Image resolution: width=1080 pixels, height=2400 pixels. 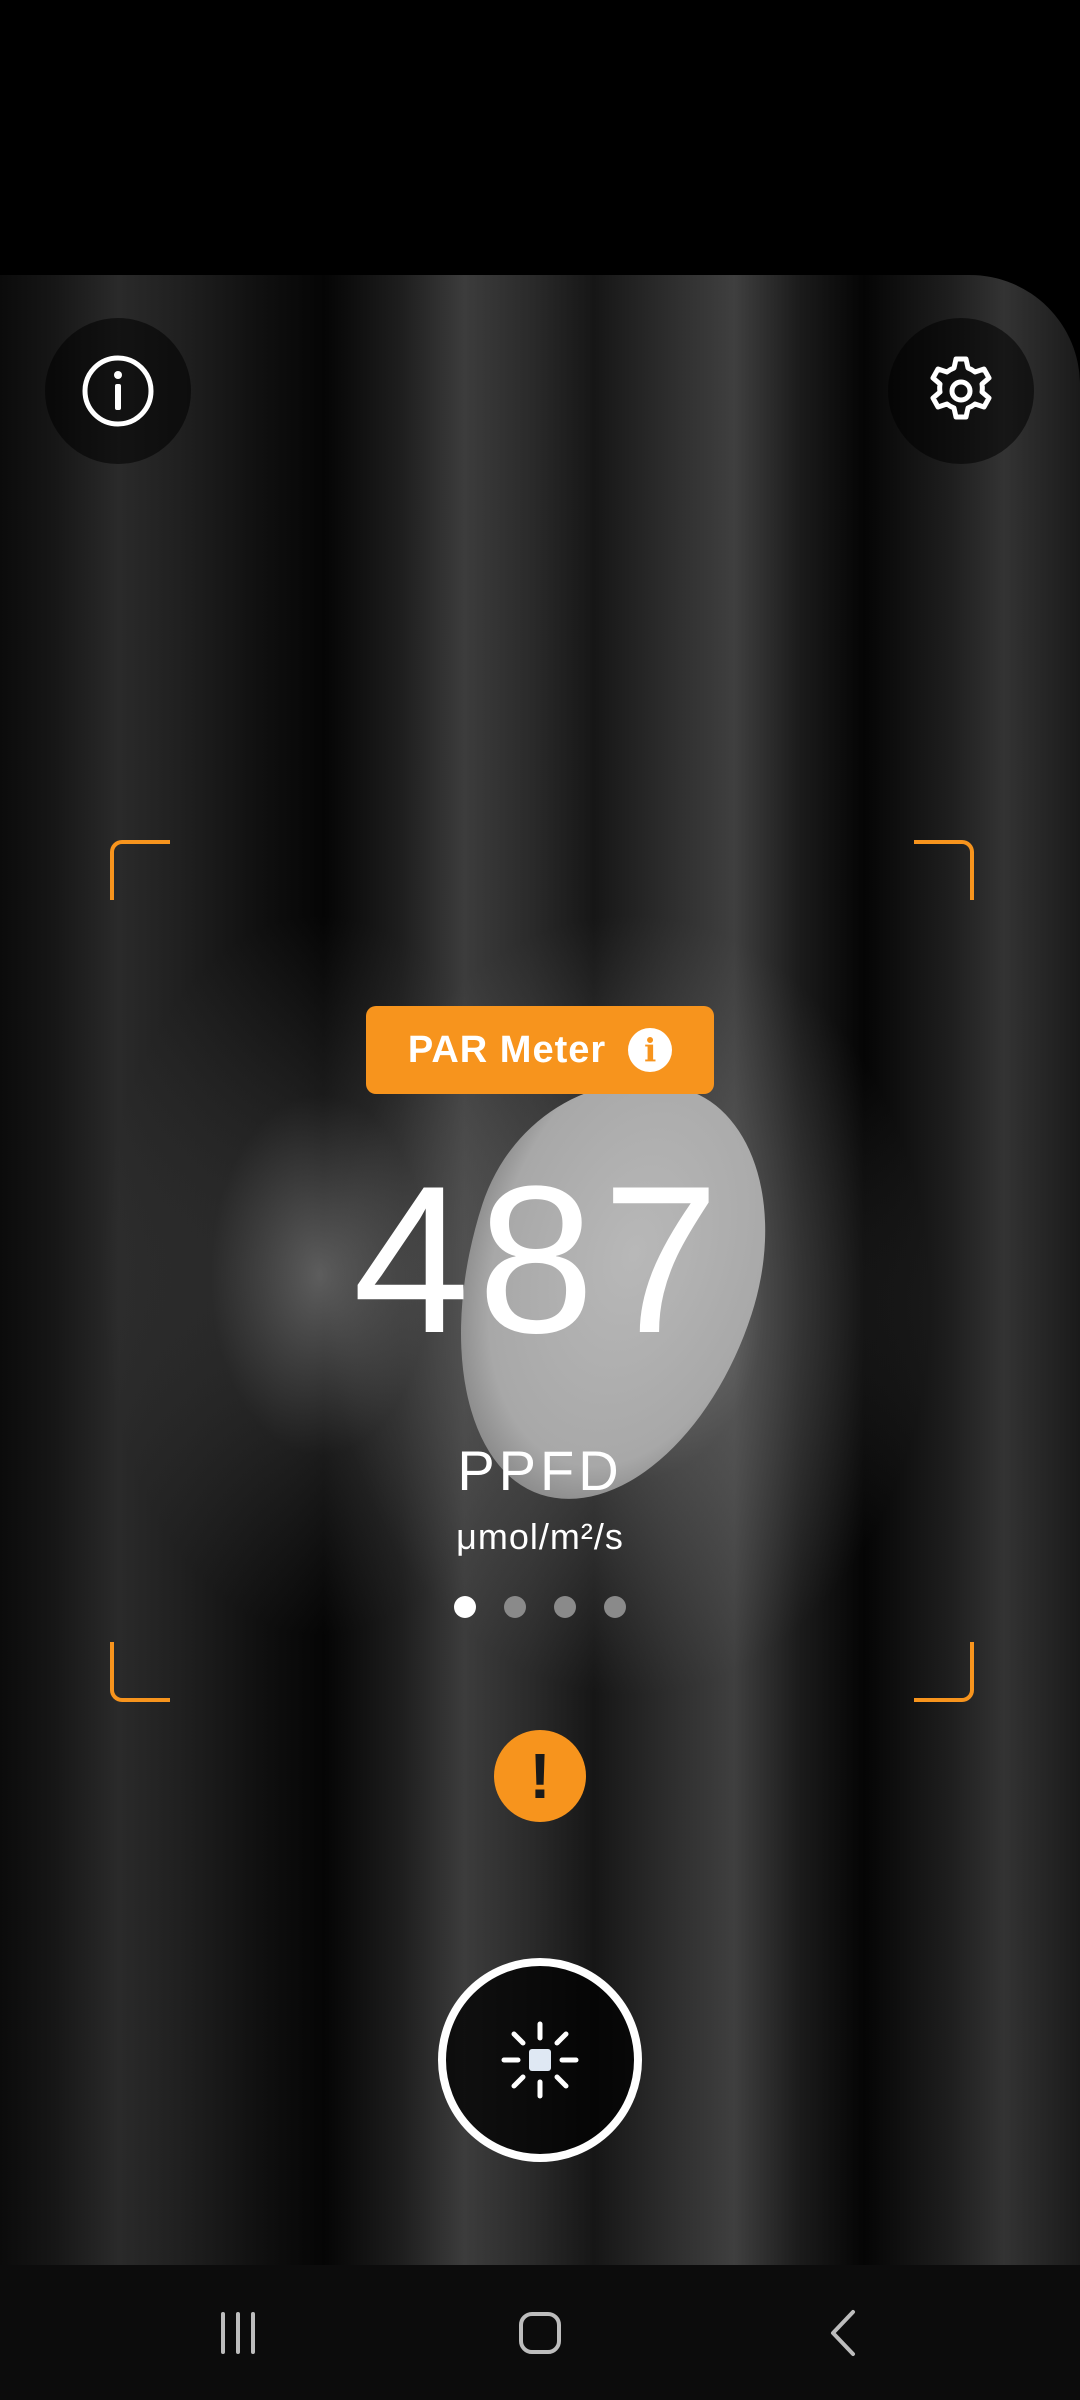 I want to click on mode-badge: PAR Meter i, so click(x=540, y=1050).